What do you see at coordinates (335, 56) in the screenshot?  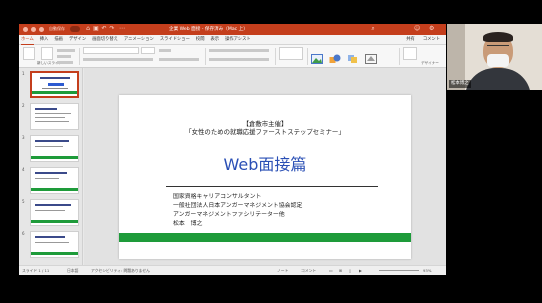 I see `shapes-icon` at bounding box center [335, 56].